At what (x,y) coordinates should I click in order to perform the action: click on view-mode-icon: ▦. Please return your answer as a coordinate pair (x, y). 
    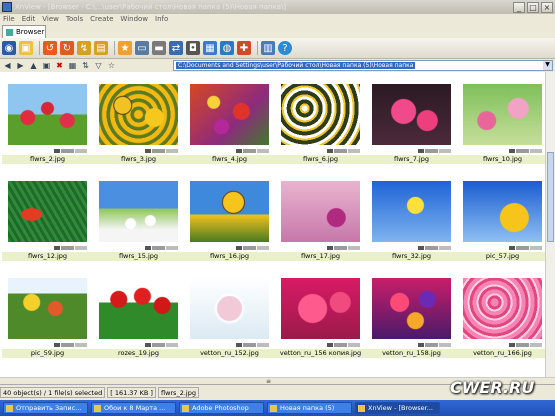
    Looking at the image, I should click on (72, 65).